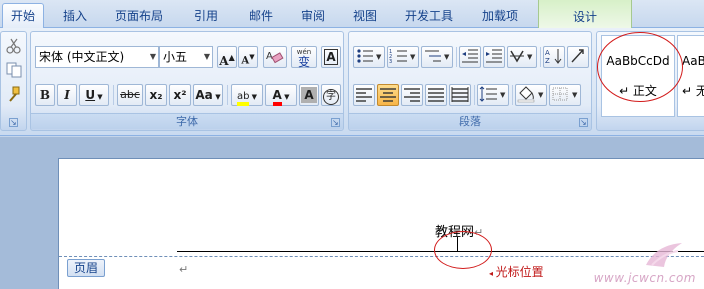  What do you see at coordinates (224, 61) in the screenshot?
I see `grow-font-icon: A` at bounding box center [224, 61].